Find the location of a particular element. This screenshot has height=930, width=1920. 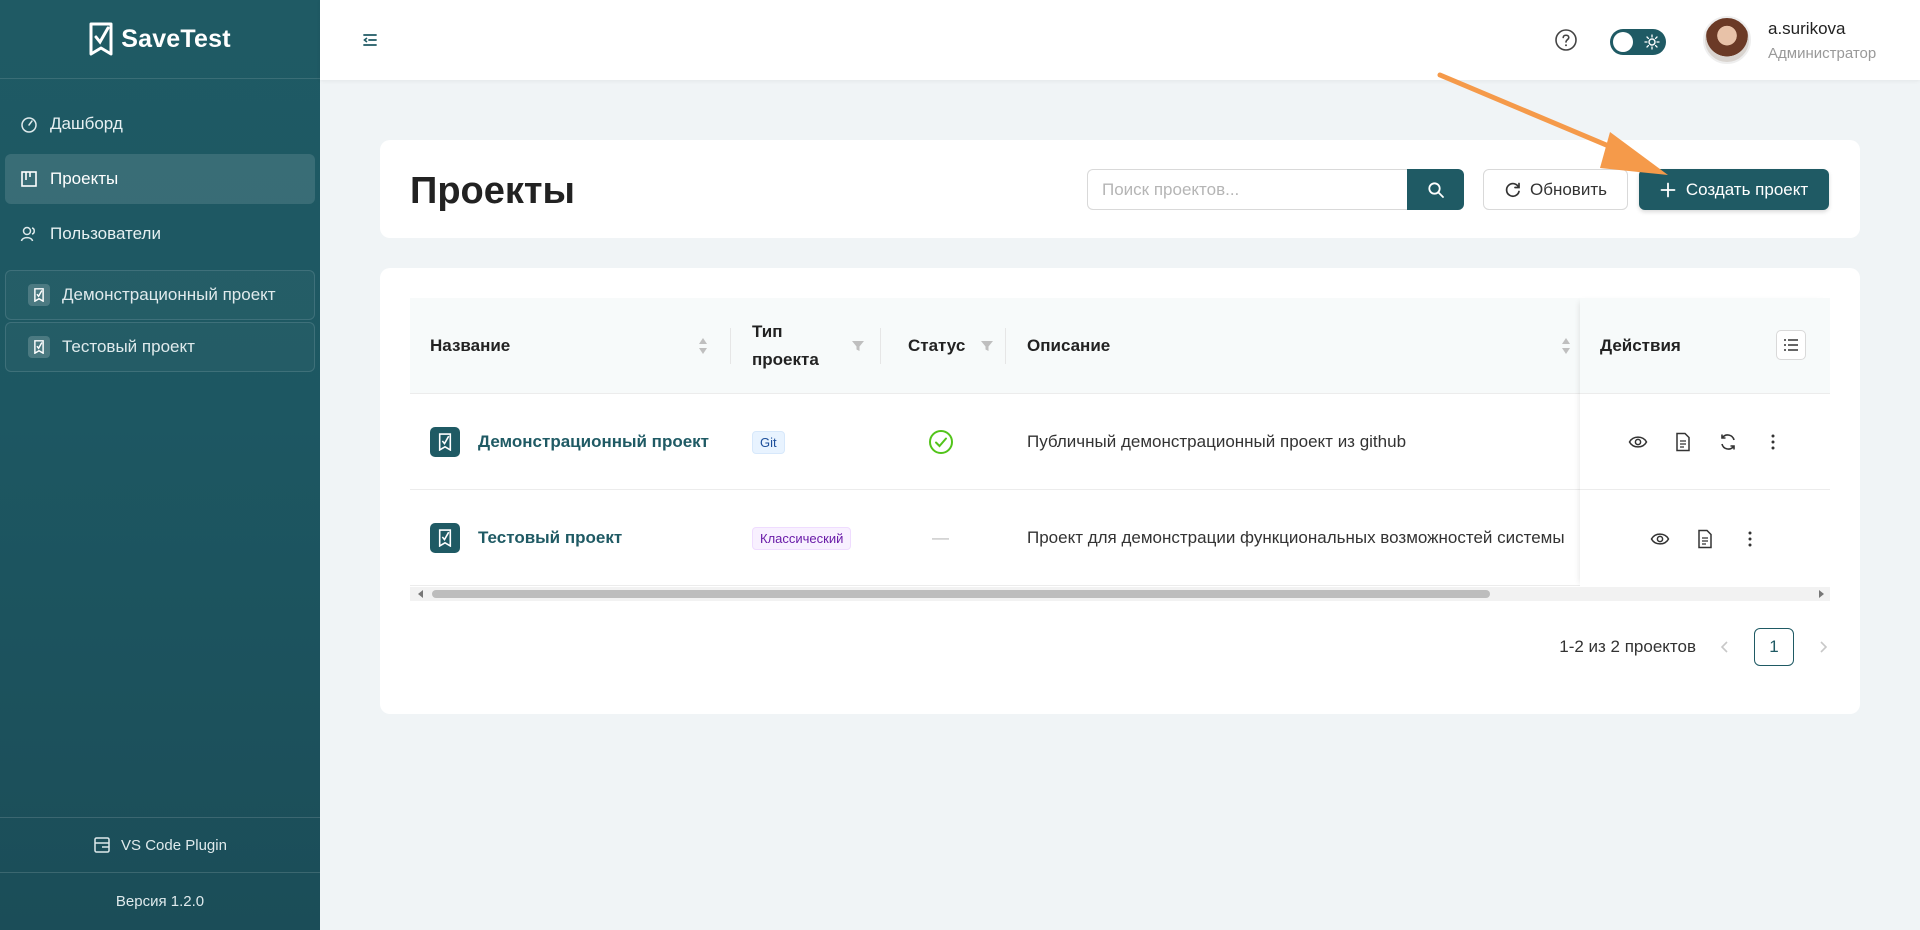

plugin-icon is located at coordinates (102, 845).